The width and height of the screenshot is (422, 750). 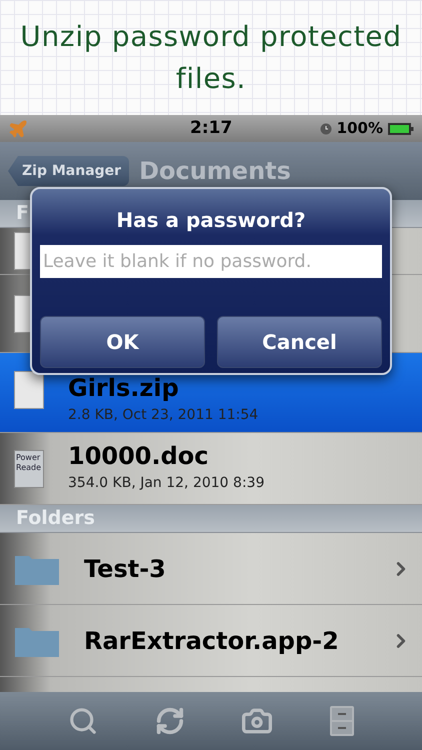 What do you see at coordinates (55, 519) in the screenshot?
I see `section-title: Folders` at bounding box center [55, 519].